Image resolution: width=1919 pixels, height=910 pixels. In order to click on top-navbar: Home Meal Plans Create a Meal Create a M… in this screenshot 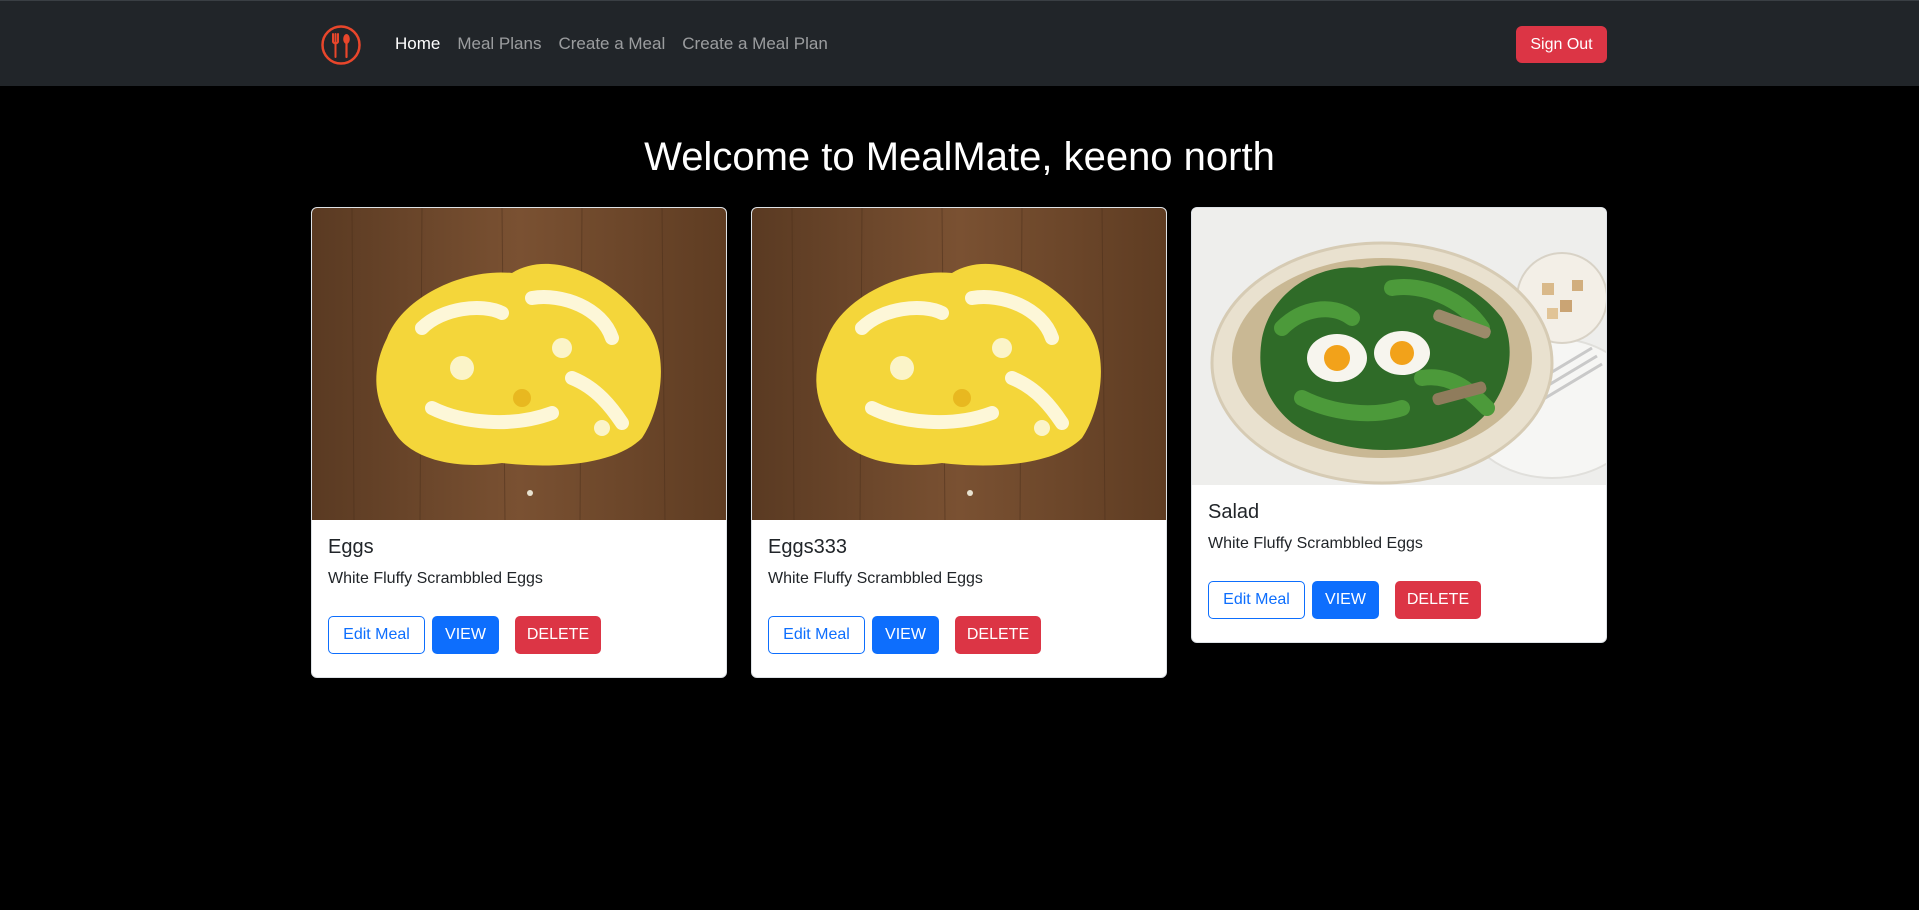, I will do `click(959, 43)`.